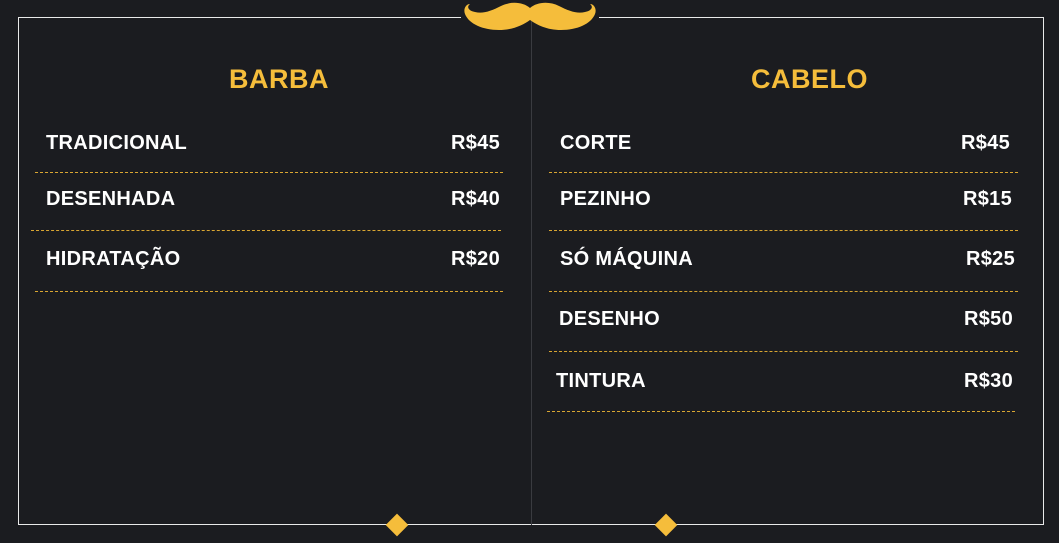 The image size is (1059, 543). I want to click on barba-title: BARBA, so click(279, 79).